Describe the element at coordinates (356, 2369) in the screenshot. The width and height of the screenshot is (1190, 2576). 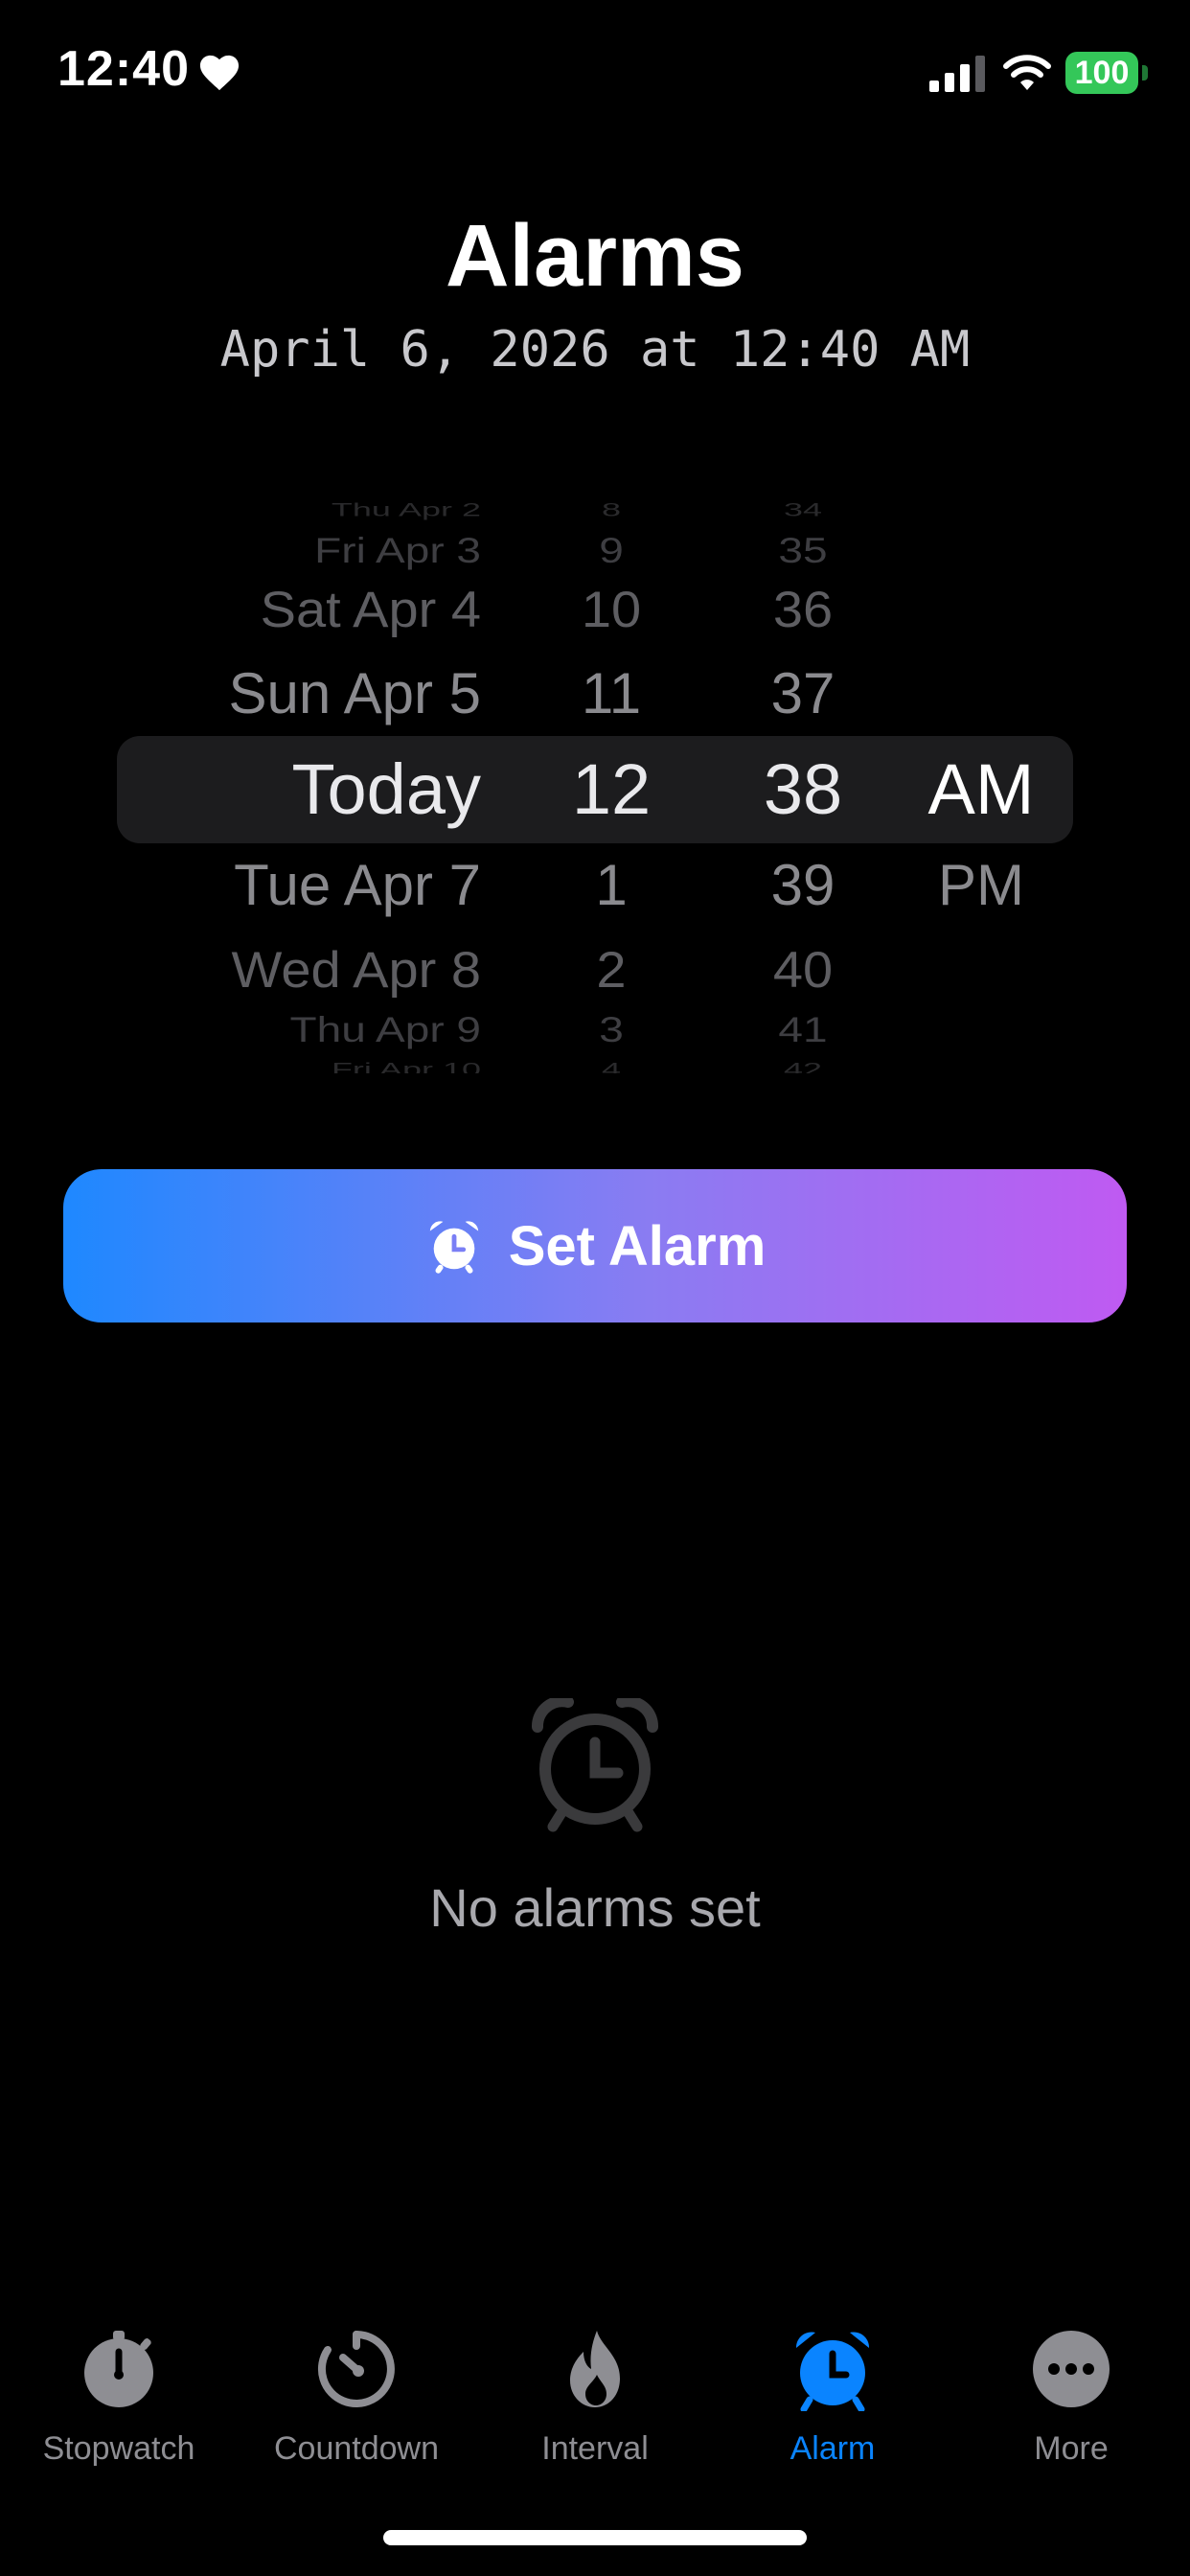
I see `countdown-icon` at that location.